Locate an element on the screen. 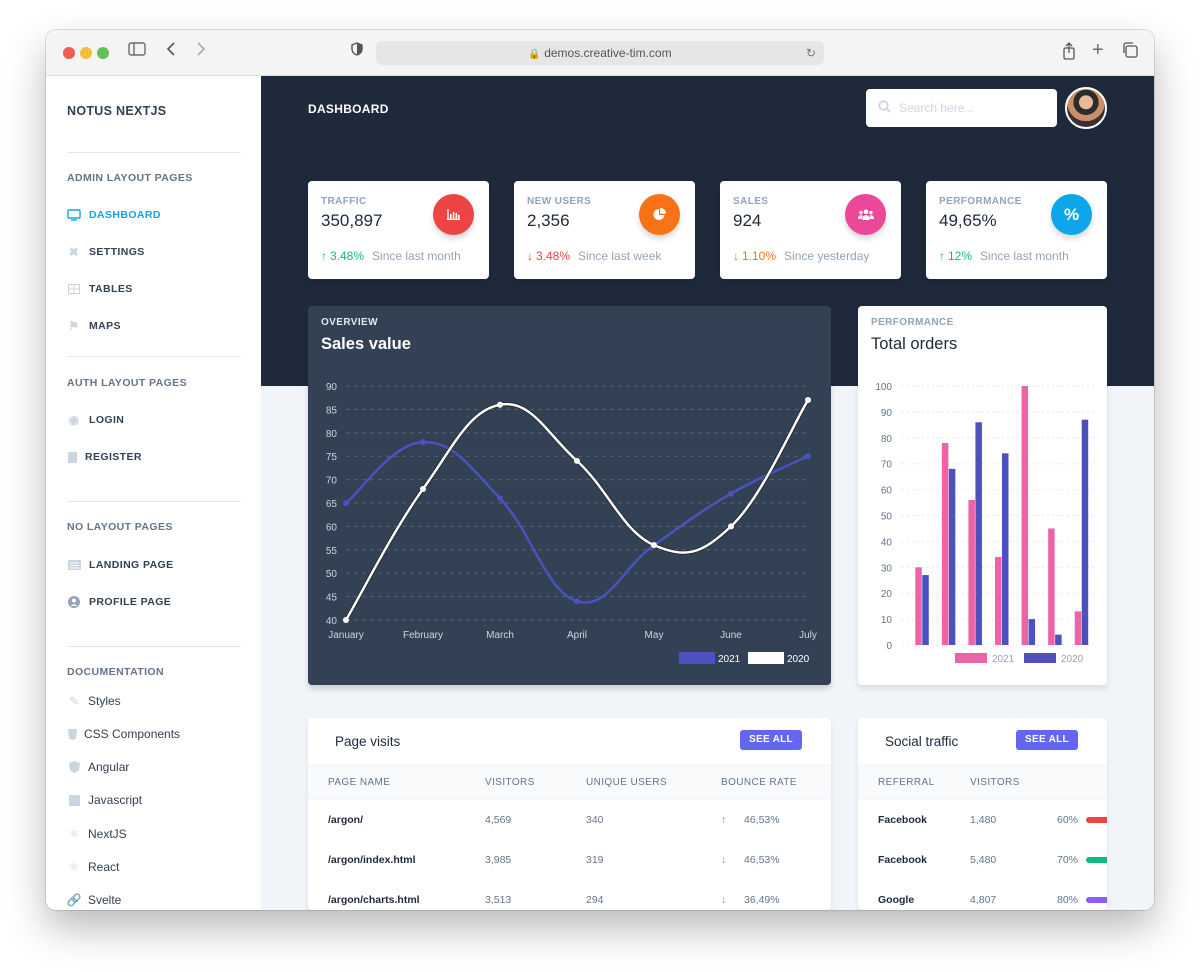 This screenshot has width=1200, height=972. stat-since: Since last week is located at coordinates (620, 256).